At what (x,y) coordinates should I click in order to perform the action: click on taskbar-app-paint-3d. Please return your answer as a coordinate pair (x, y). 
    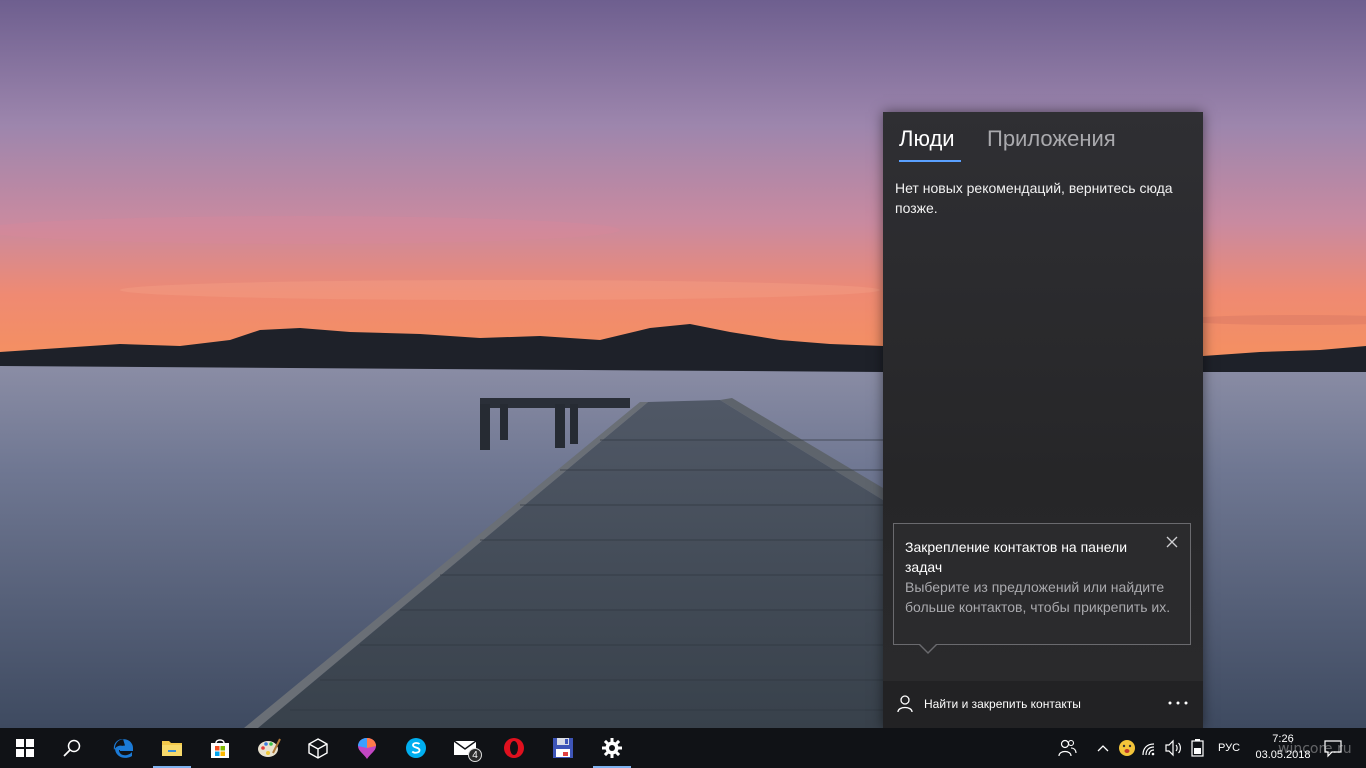
    Looking at the image, I should click on (367, 748).